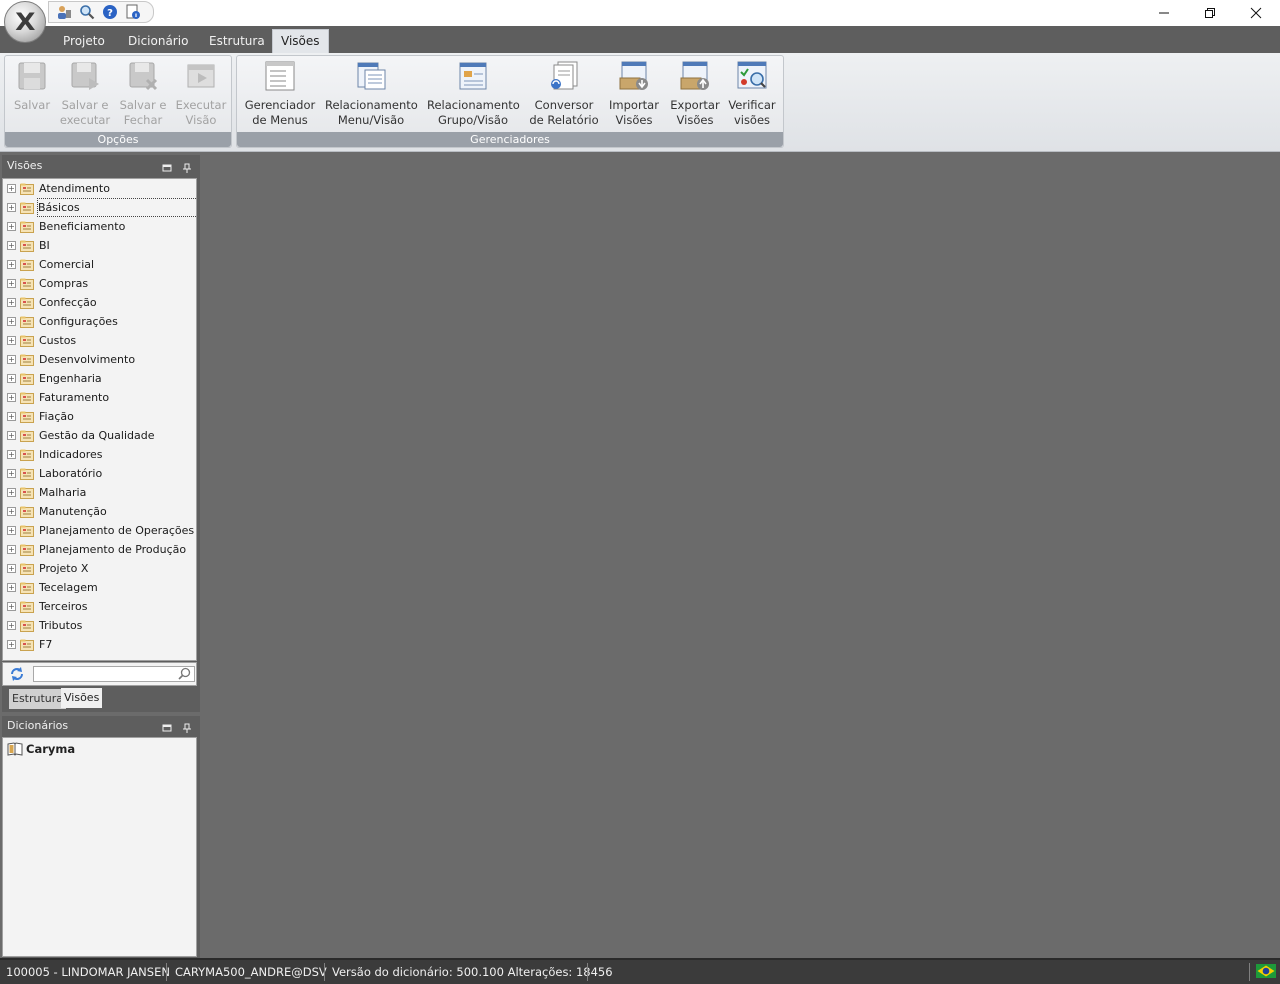 This screenshot has width=1280, height=984. I want to click on tree-item: + Planejamento de Produção, so click(99, 549).